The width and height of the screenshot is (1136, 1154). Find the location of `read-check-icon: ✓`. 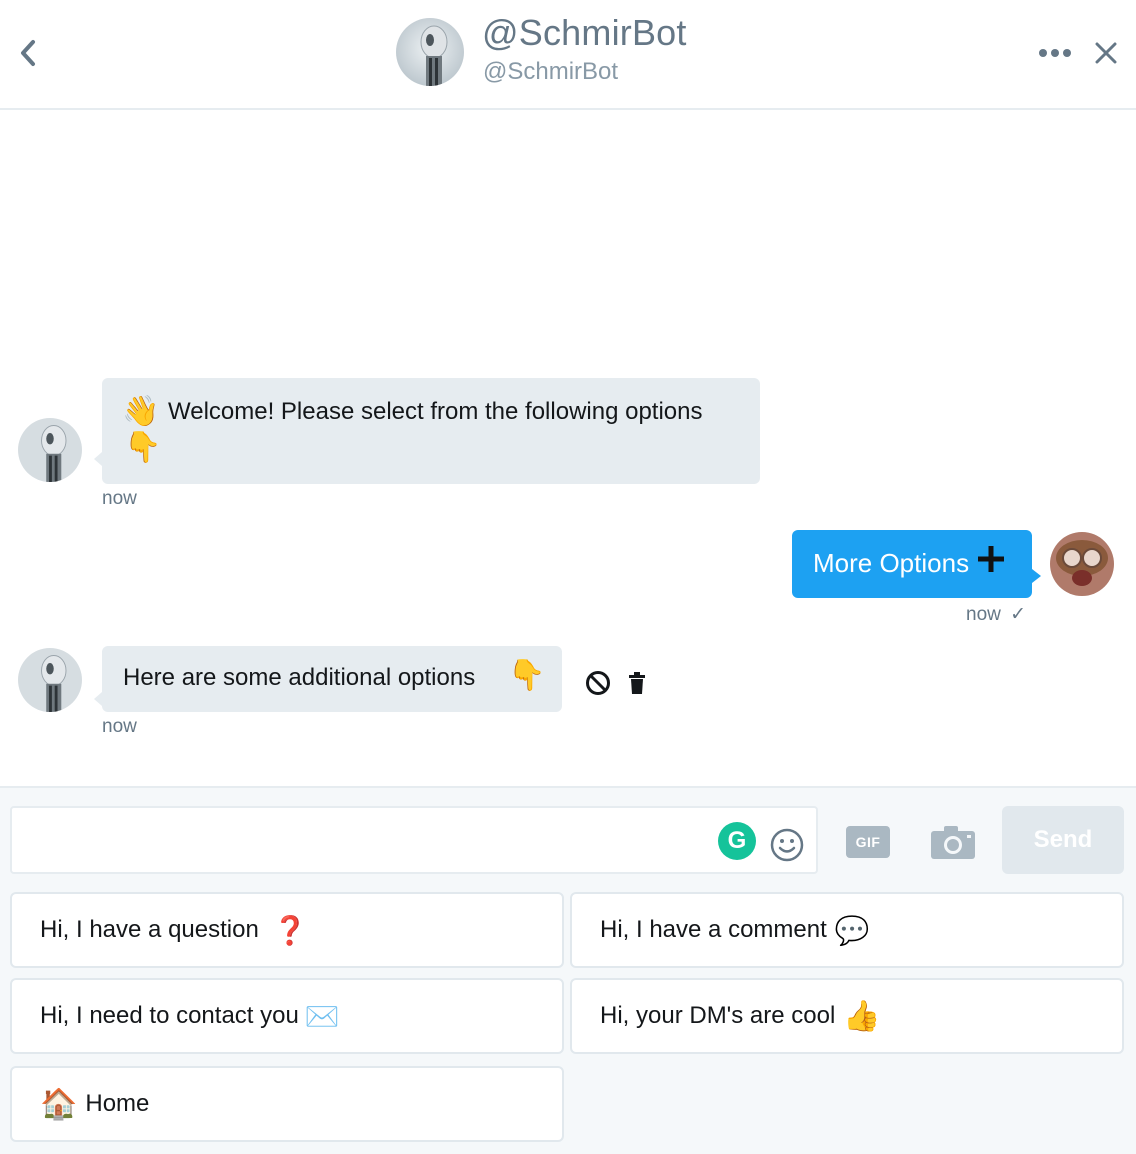

read-check-icon: ✓ is located at coordinates (1018, 614).